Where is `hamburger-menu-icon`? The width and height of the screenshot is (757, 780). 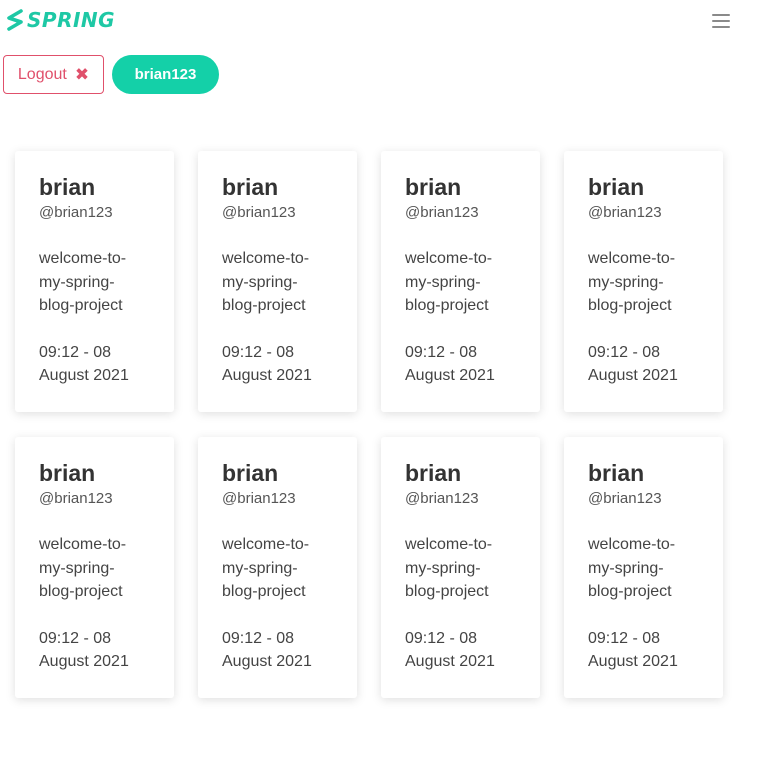 hamburger-menu-icon is located at coordinates (721, 21).